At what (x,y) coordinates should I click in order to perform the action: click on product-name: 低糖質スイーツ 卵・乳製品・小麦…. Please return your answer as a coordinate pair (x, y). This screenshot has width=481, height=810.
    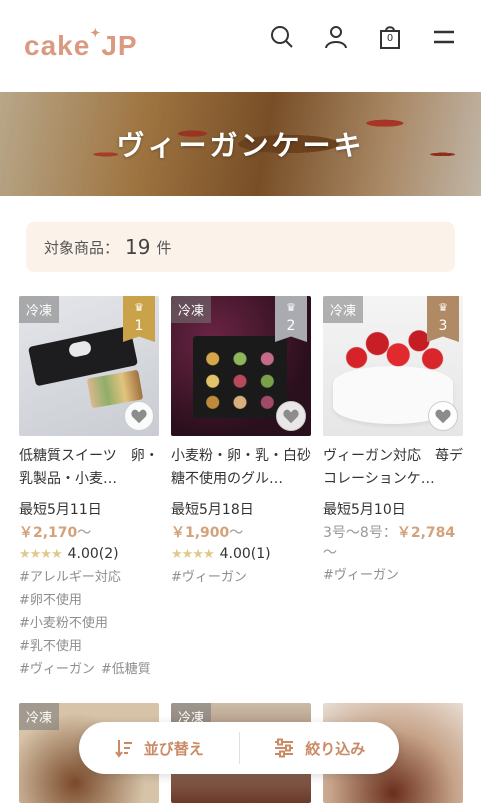
    Looking at the image, I should click on (89, 468).